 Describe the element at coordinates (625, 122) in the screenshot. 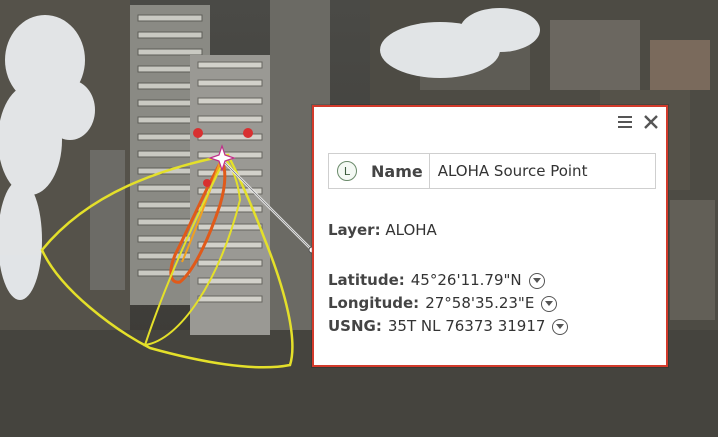

I see `hamburger-menu-icon` at that location.